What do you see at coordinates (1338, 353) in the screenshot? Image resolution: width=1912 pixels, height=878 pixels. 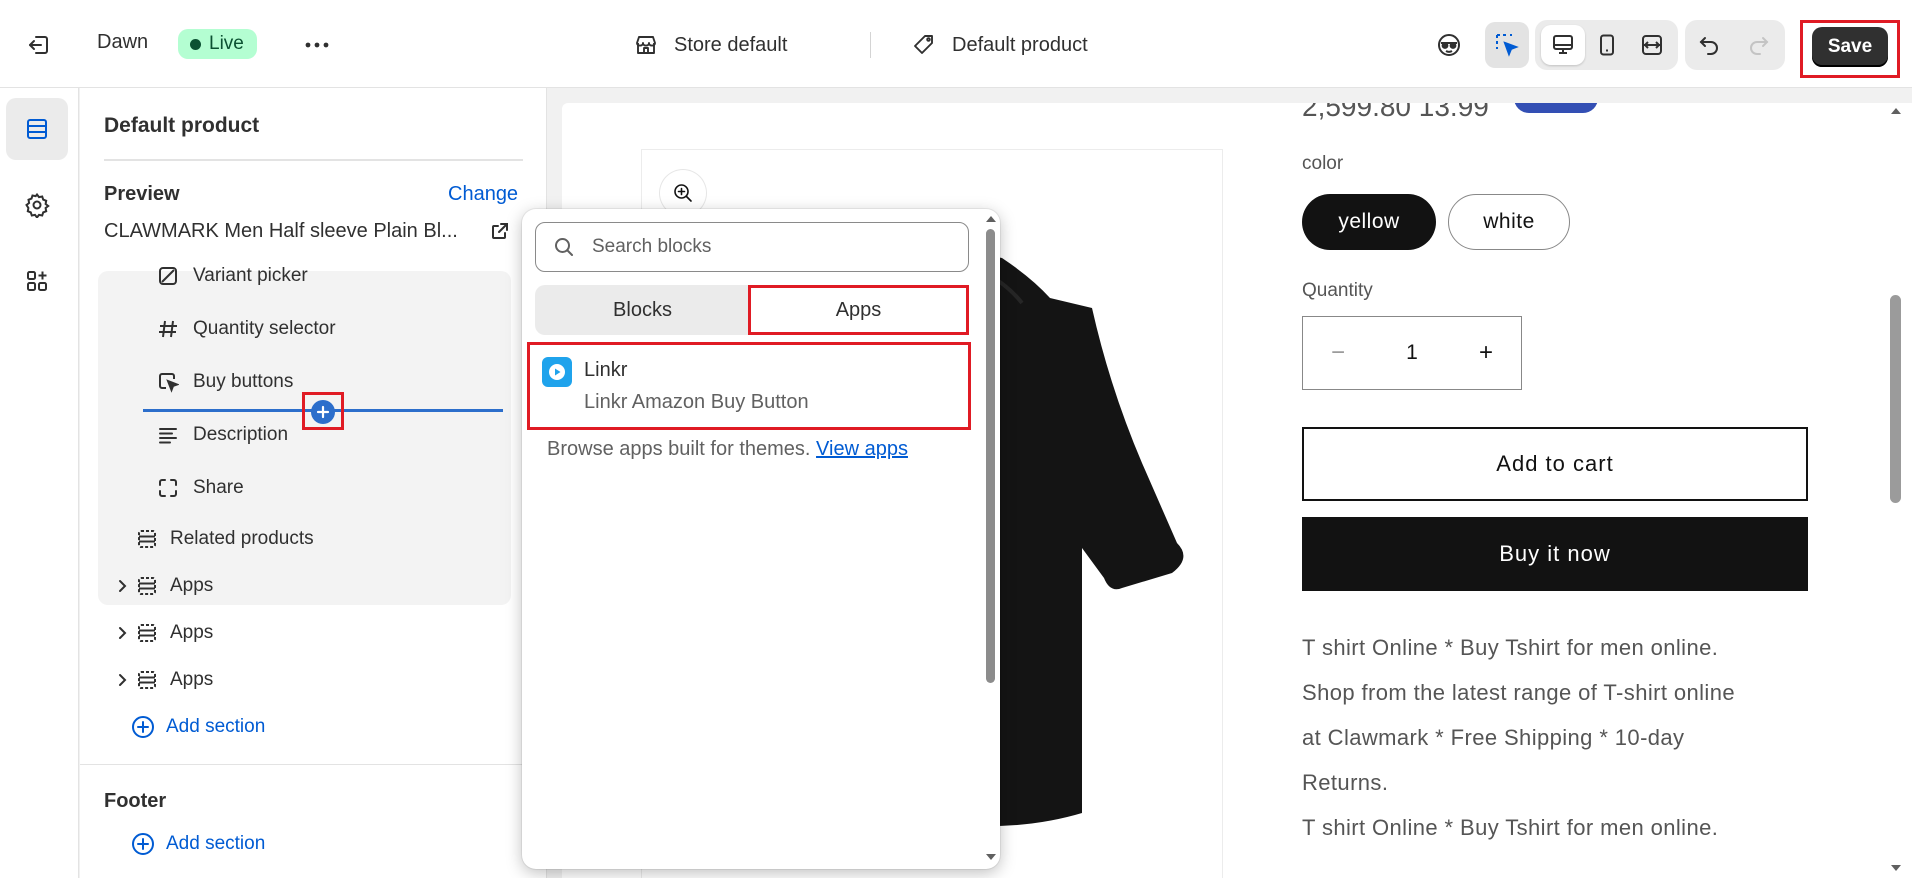 I see `minus-icon: −` at bounding box center [1338, 353].